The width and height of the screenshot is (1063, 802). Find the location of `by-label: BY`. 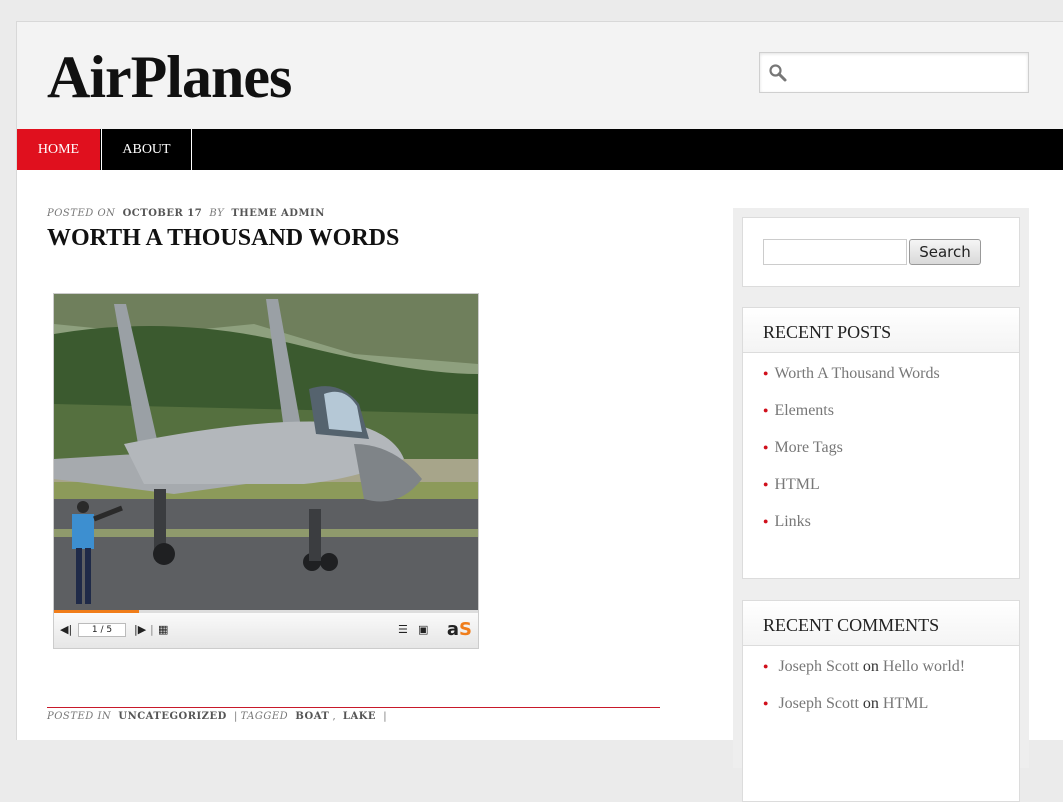

by-label: BY is located at coordinates (217, 213).